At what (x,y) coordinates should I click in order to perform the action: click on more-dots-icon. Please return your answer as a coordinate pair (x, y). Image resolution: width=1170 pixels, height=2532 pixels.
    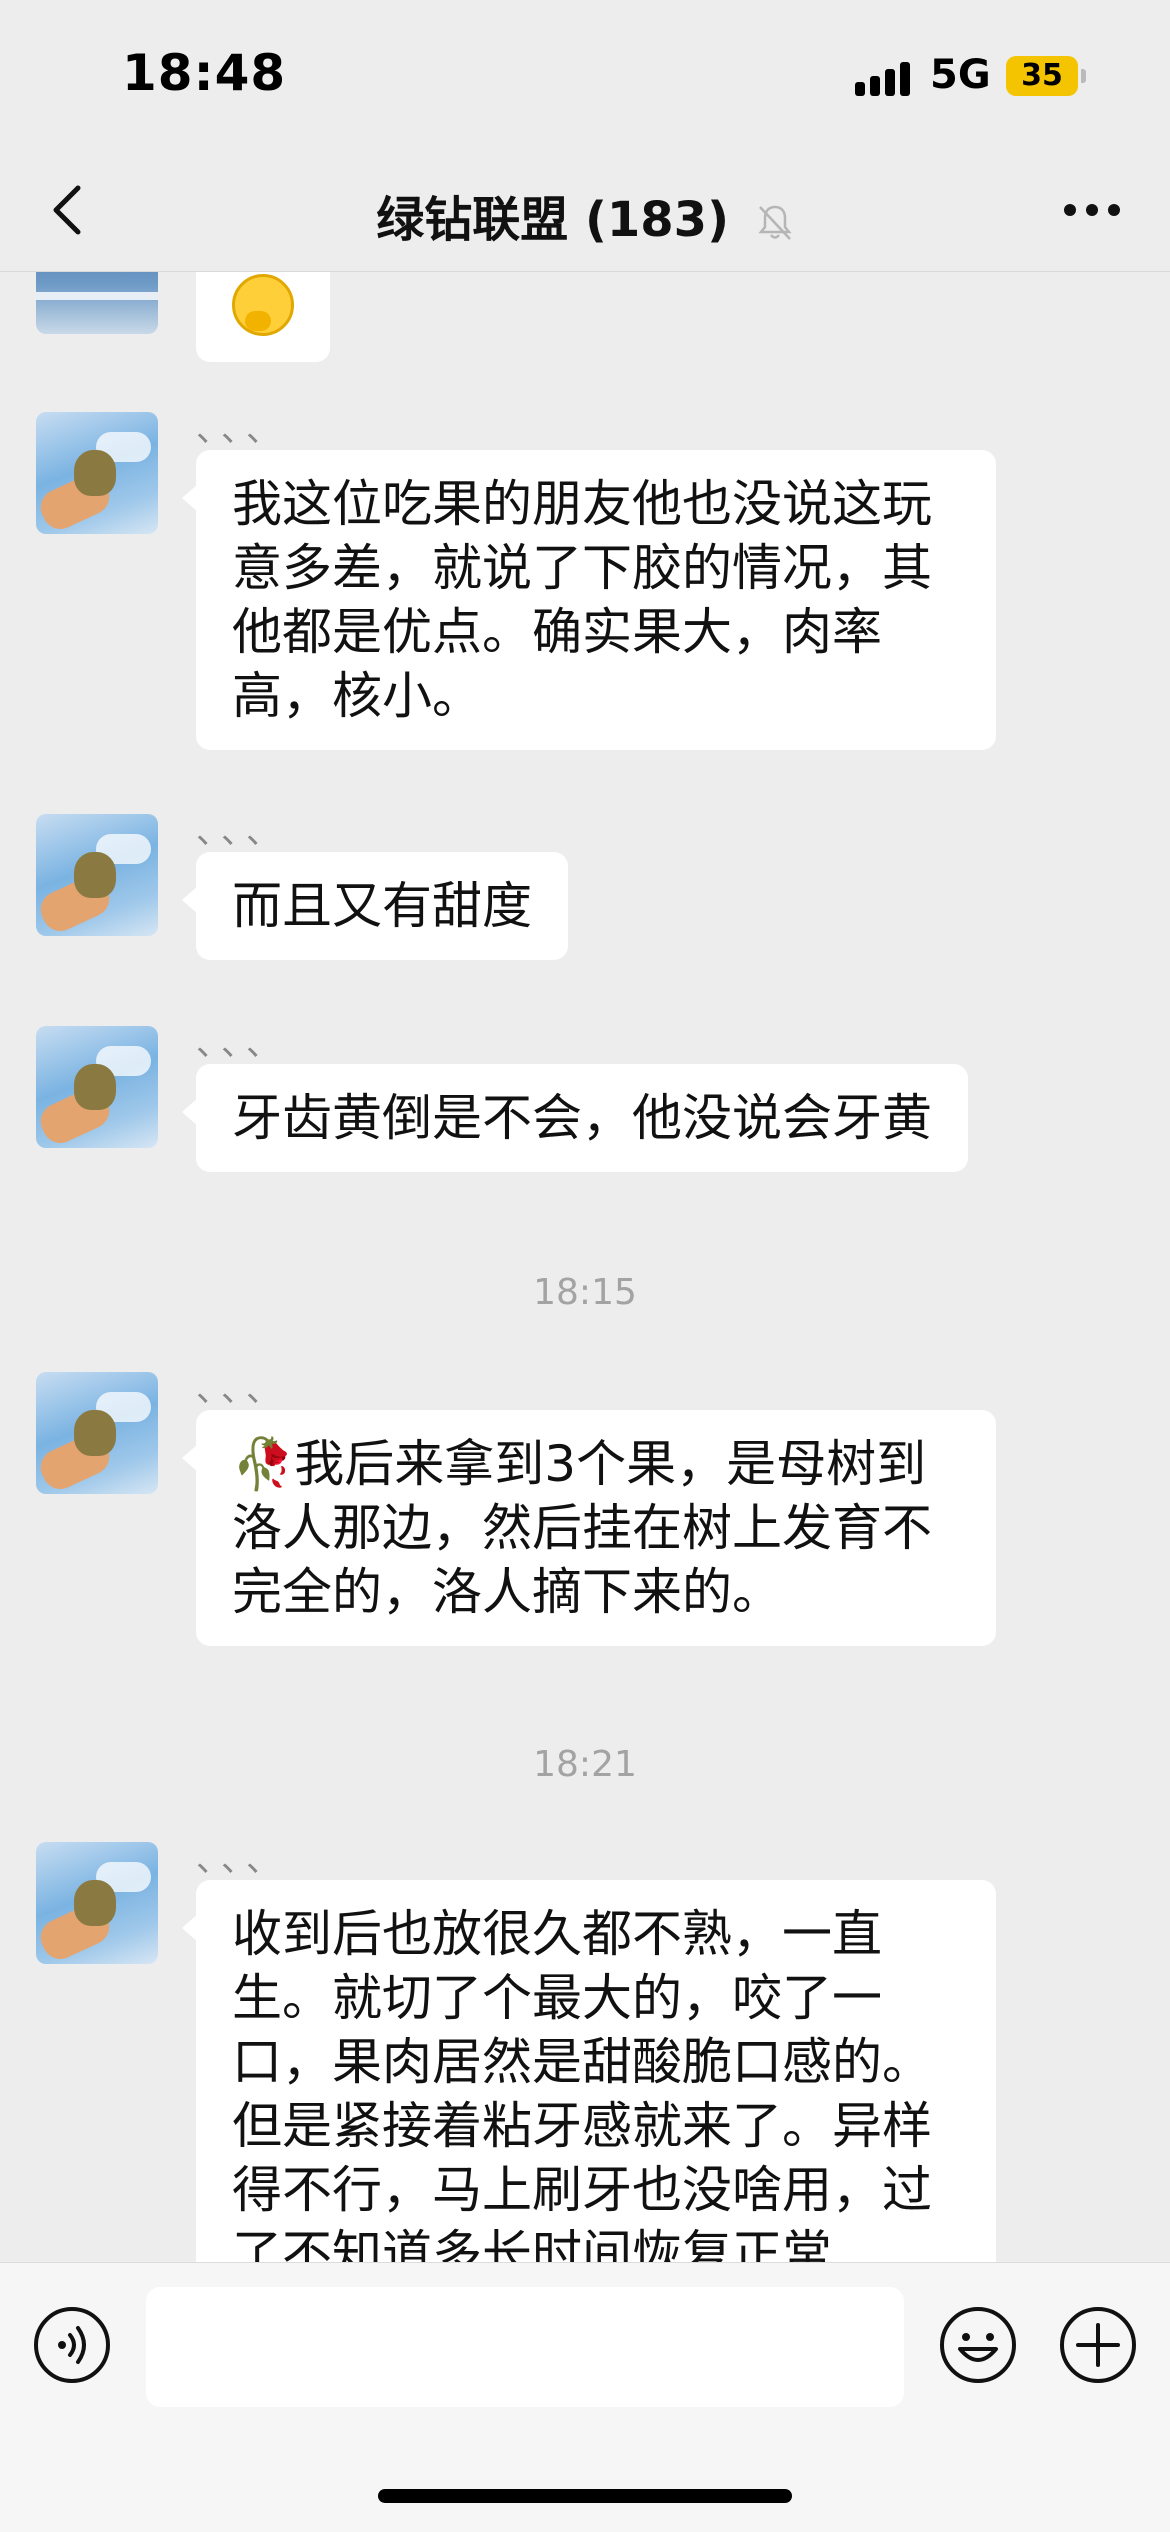
    Looking at the image, I should click on (1092, 210).